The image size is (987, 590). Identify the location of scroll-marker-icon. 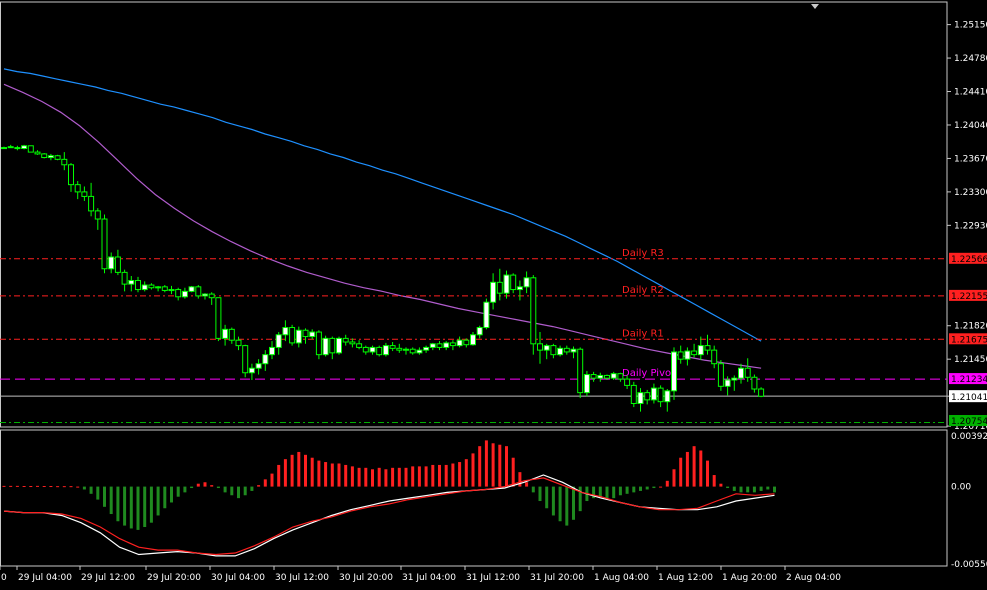
(815, 6).